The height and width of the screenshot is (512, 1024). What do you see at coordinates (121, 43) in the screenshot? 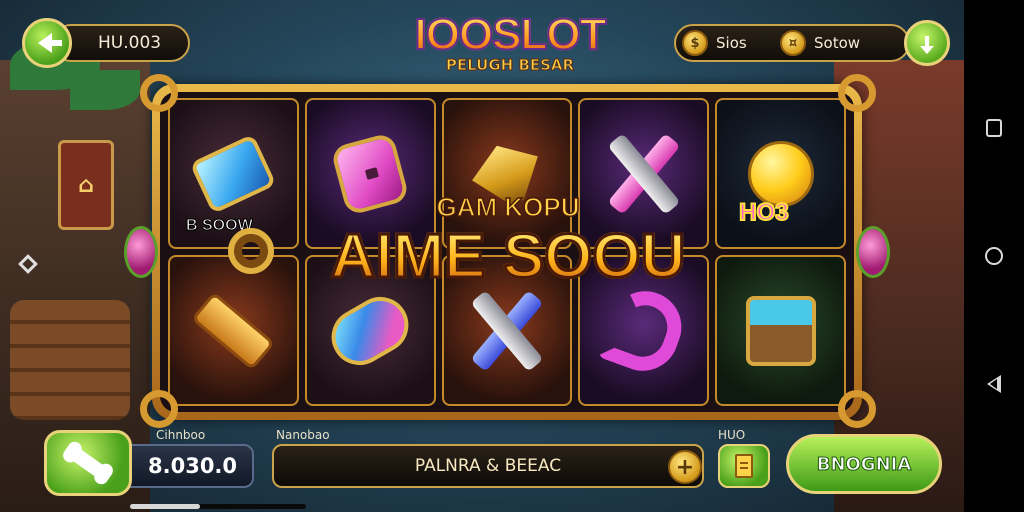
I see `player-id: HU.003` at bounding box center [121, 43].